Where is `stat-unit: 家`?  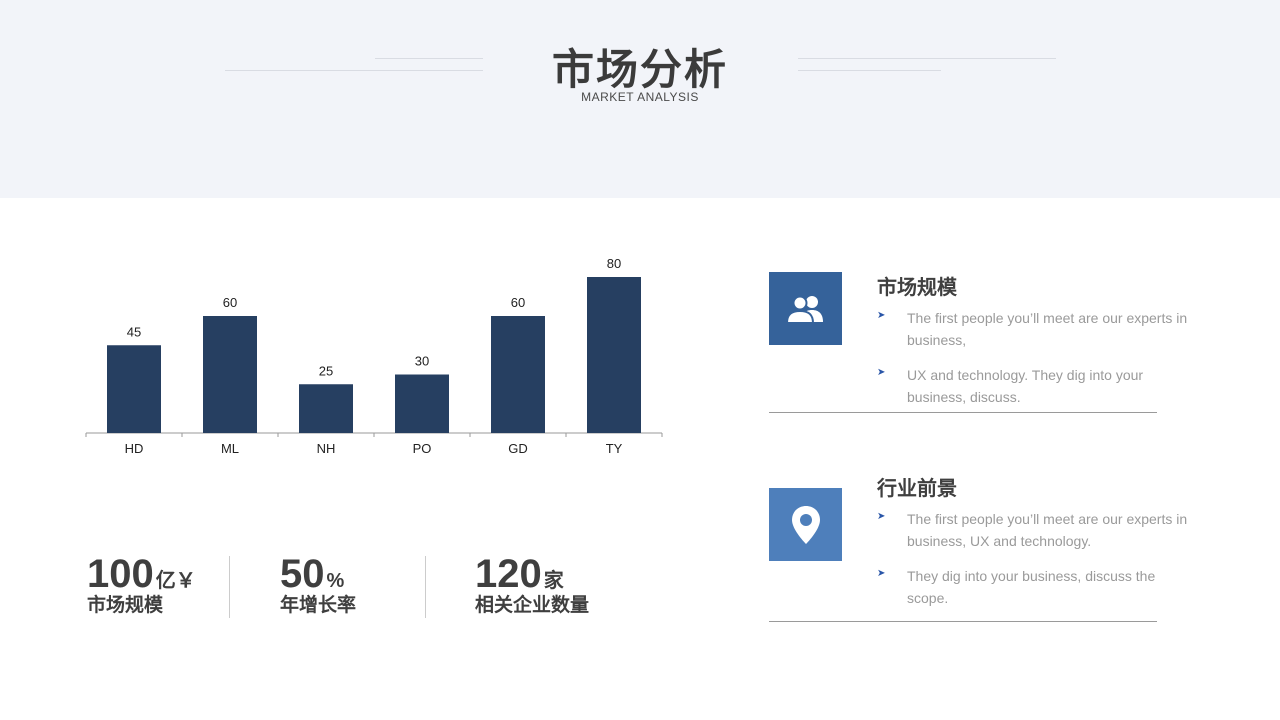 stat-unit: 家 is located at coordinates (553, 581).